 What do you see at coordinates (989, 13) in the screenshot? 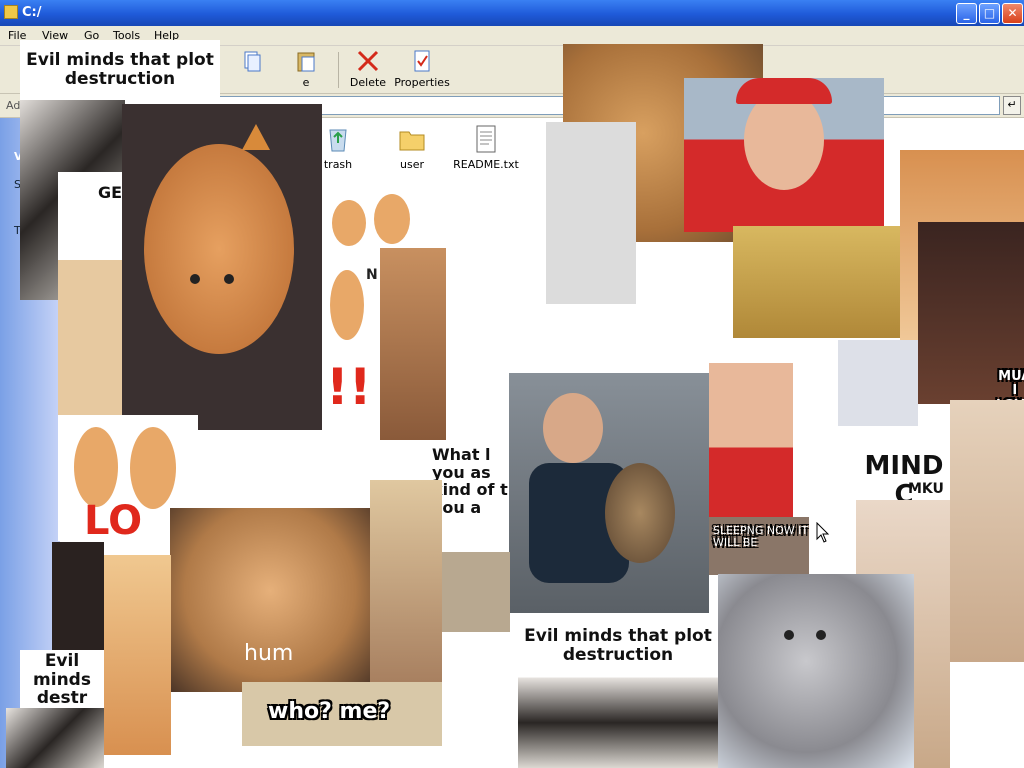
I see `maximize-button: □` at bounding box center [989, 13].